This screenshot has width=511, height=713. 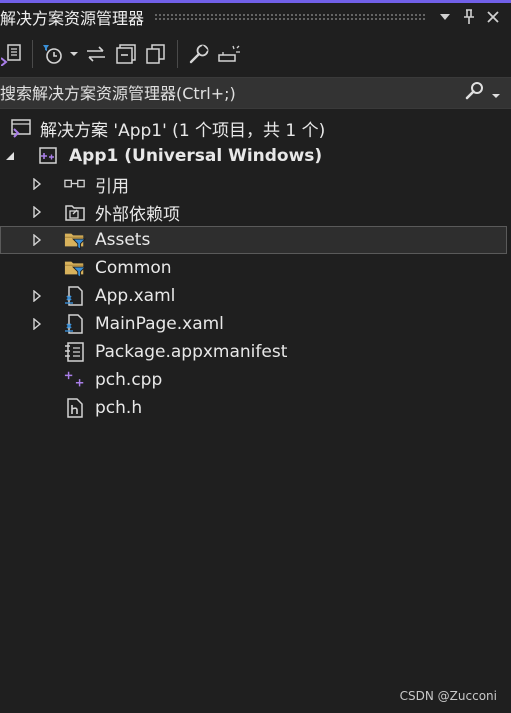 What do you see at coordinates (10, 156) in the screenshot?
I see `expanded-arrow-icon` at bounding box center [10, 156].